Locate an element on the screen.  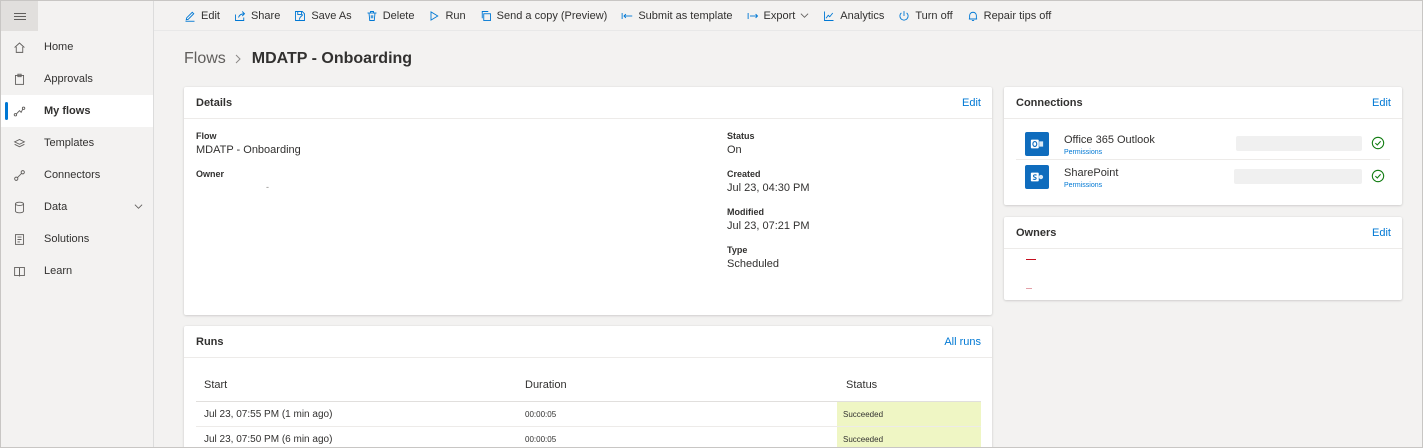
status-field: Status On is located at coordinates (741, 143).